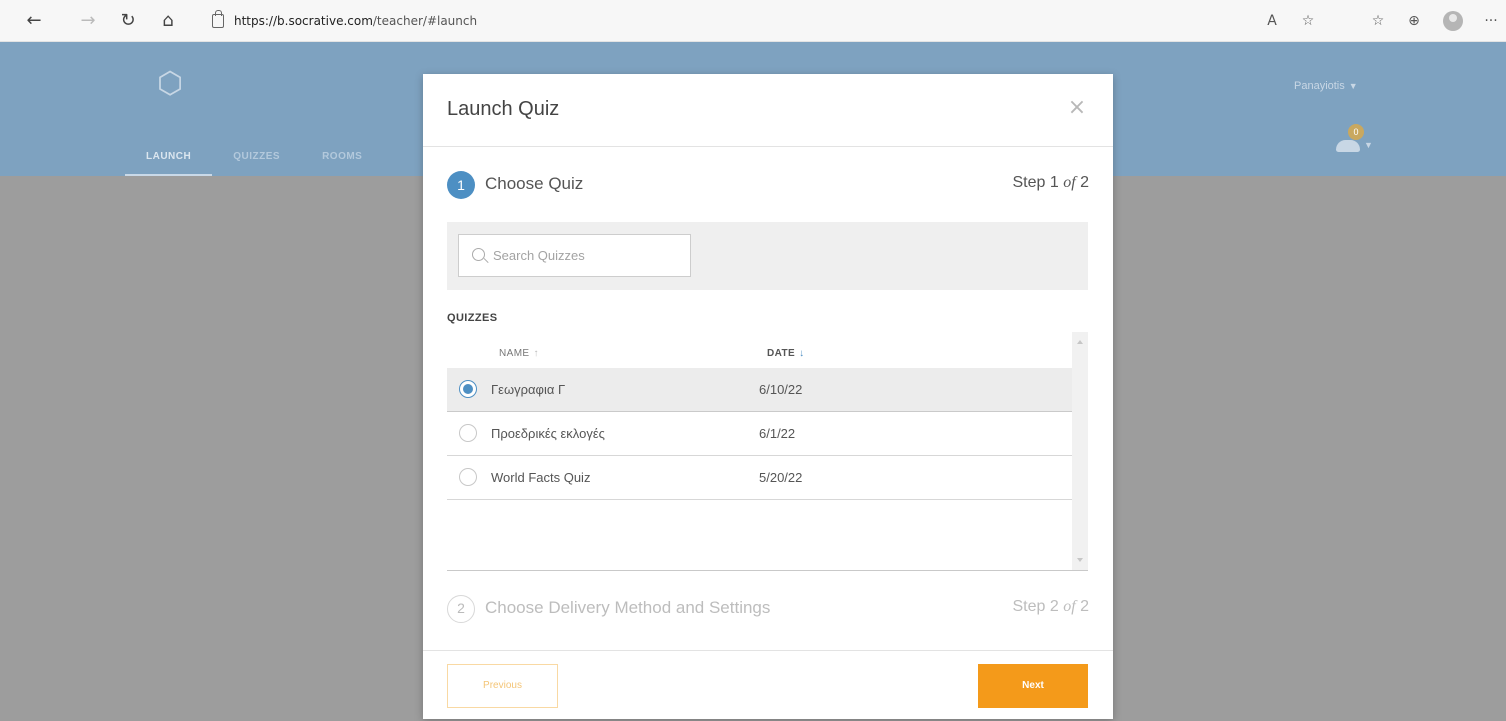 This screenshot has width=1506, height=721. What do you see at coordinates (461, 609) in the screenshot?
I see `step-number-badge: 2` at bounding box center [461, 609].